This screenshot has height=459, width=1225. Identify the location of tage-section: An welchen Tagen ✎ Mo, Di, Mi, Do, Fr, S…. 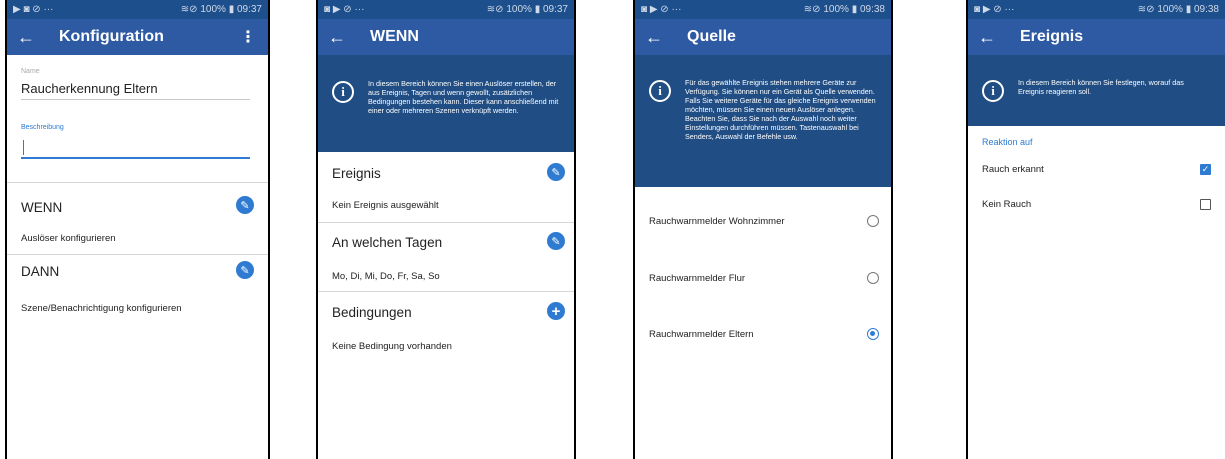
(446, 257).